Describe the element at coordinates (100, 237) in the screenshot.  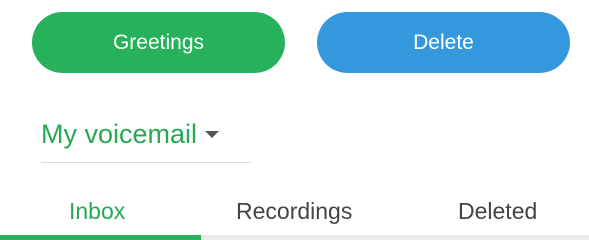
I see `active-tab-indicator` at that location.